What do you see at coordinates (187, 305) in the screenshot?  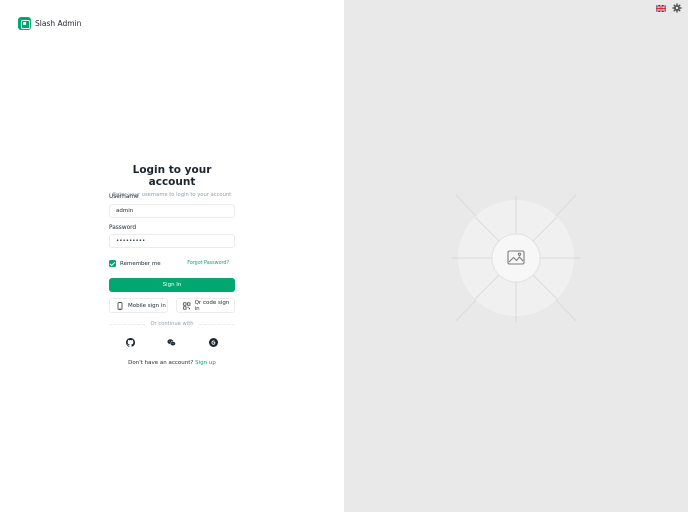 I see `qr-code-icon` at bounding box center [187, 305].